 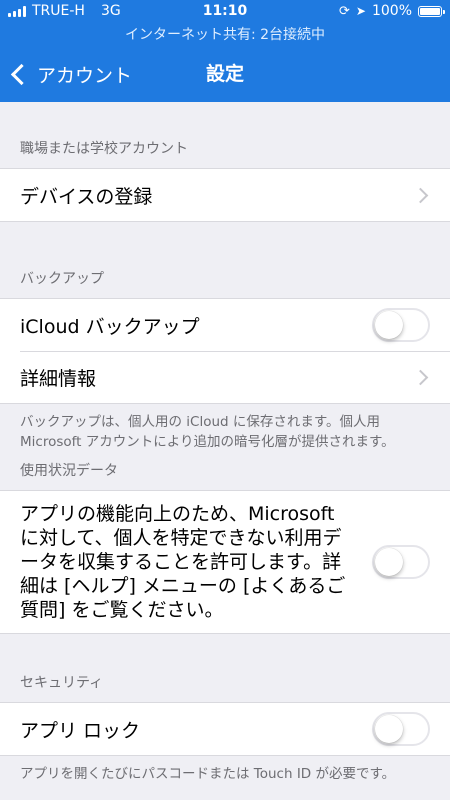 I want to click on usage-data-toggle, so click(x=401, y=562).